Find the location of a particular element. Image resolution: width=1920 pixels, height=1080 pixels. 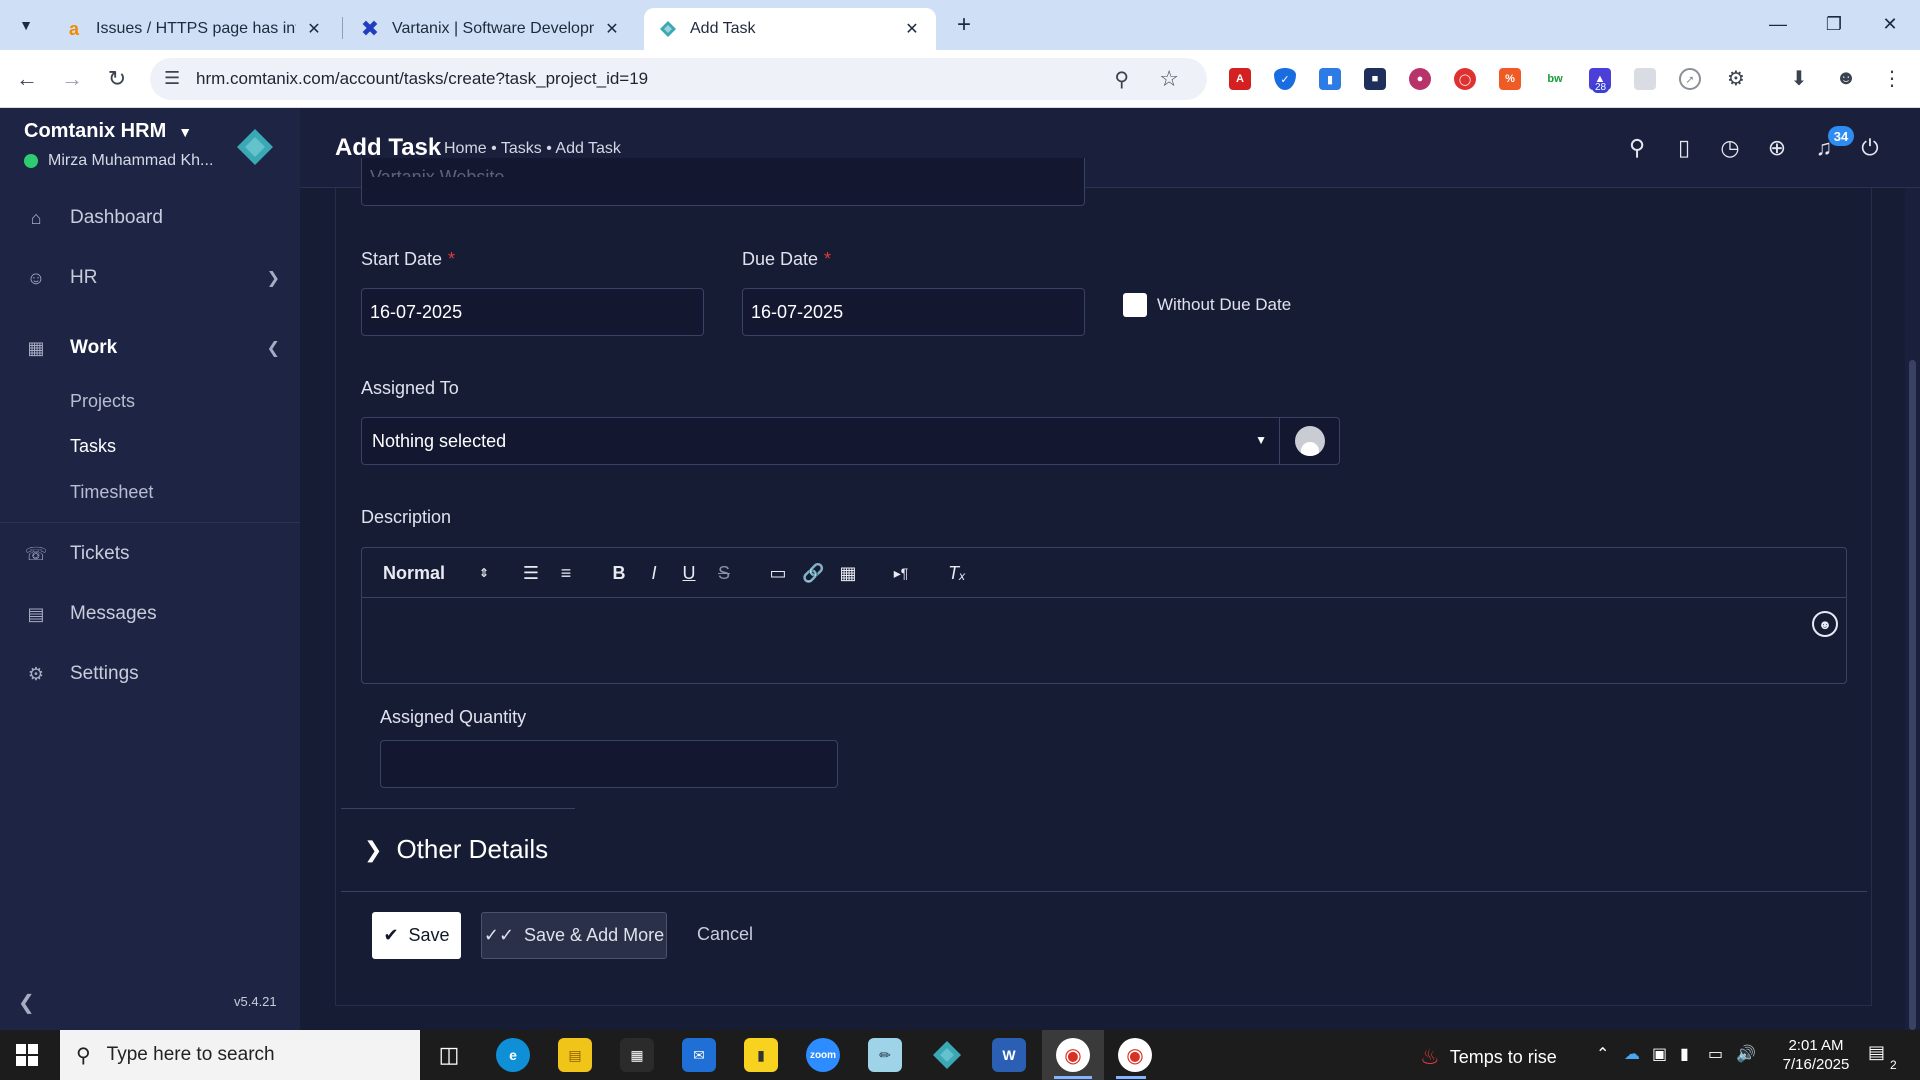

word-icon: W is located at coordinates (1009, 1055).